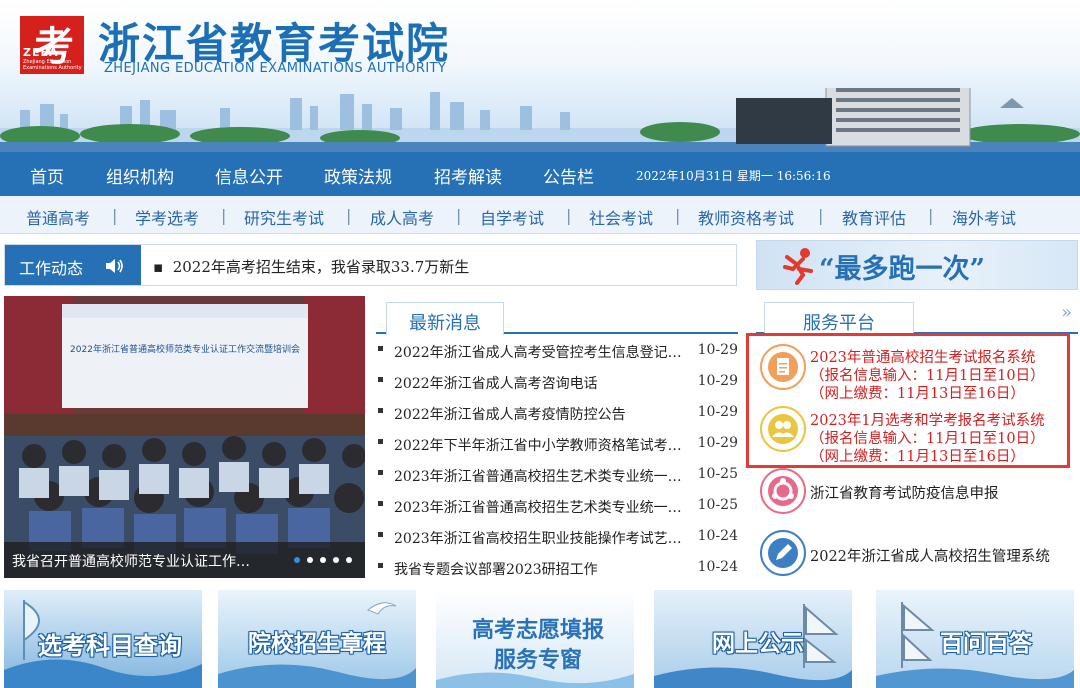  I want to click on news-row: 2023年浙江省高校招生职业技能操作考试艺… 10-24, so click(557, 538).